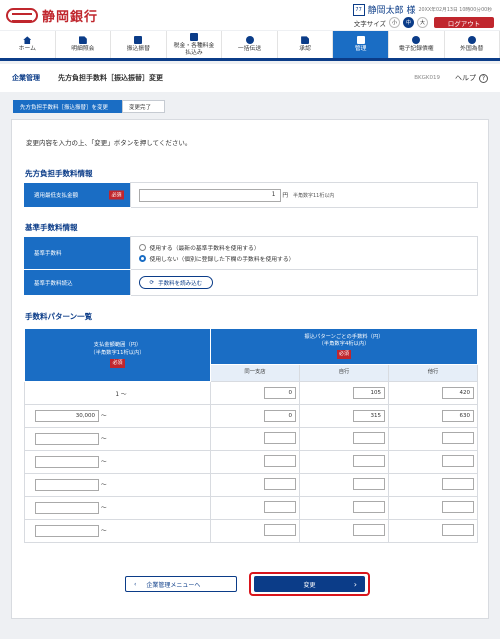 The height and width of the screenshot is (639, 500). I want to click on col-same-branch: 同一支店, so click(255, 373).